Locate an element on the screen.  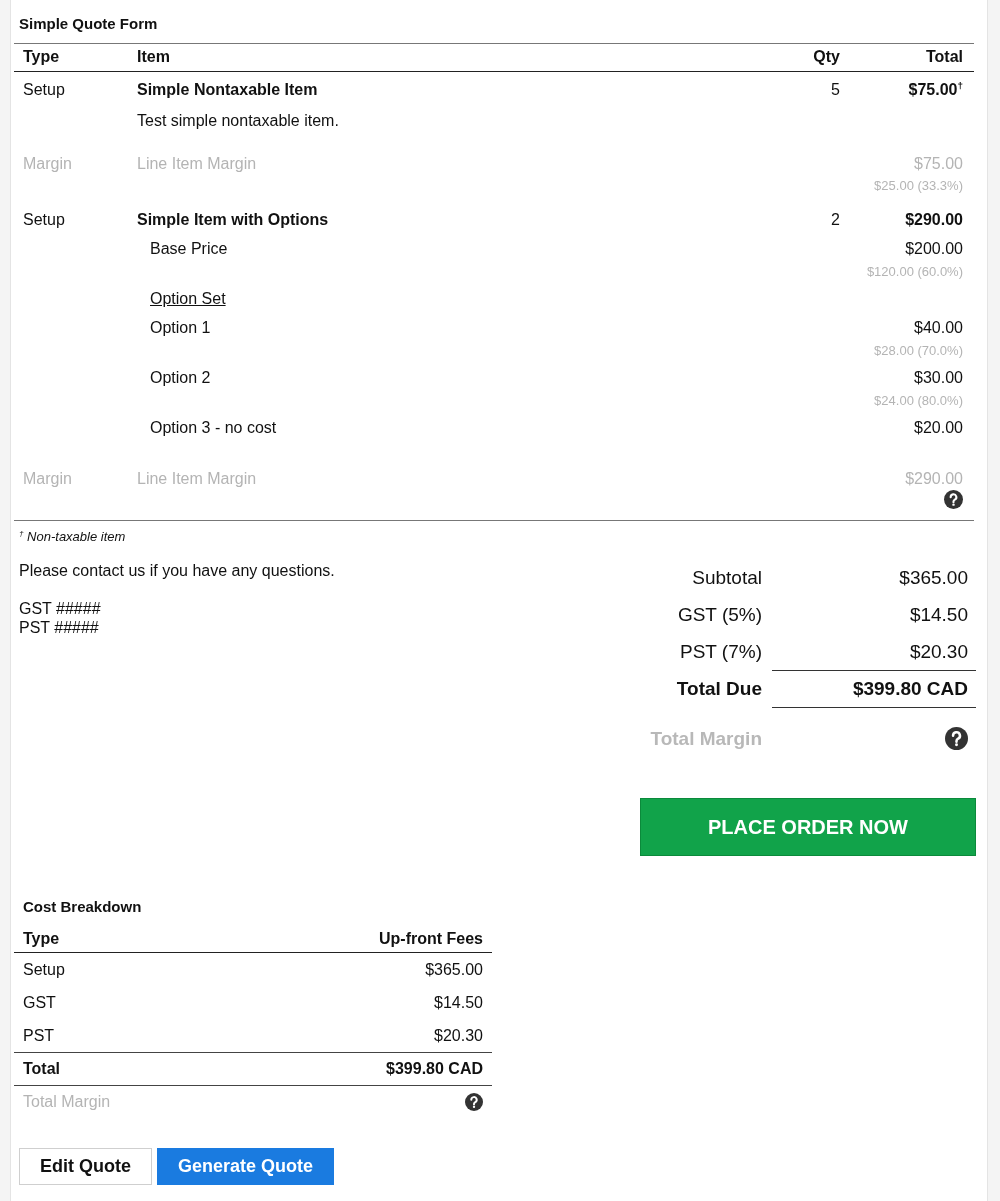
breakdown-amount: $399.80 CAD is located at coordinates (434, 1069).